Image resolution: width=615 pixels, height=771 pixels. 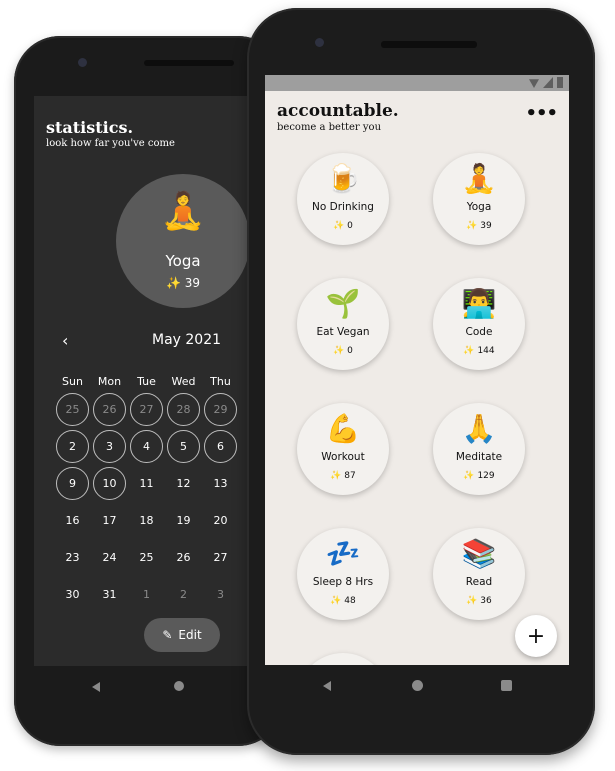 I want to click on beer-mug-icon: 🍺, so click(x=343, y=178).